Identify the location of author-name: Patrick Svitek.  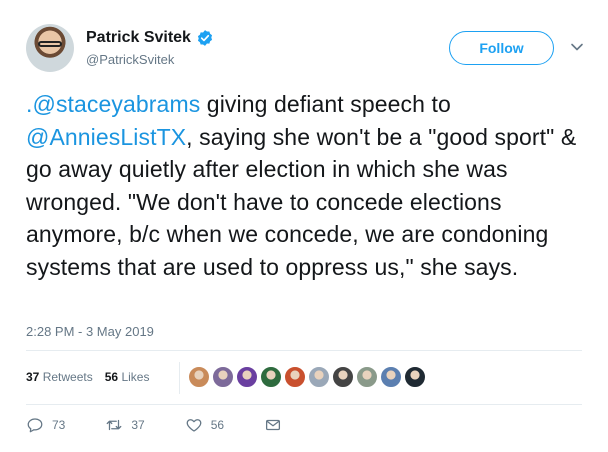
(138, 38).